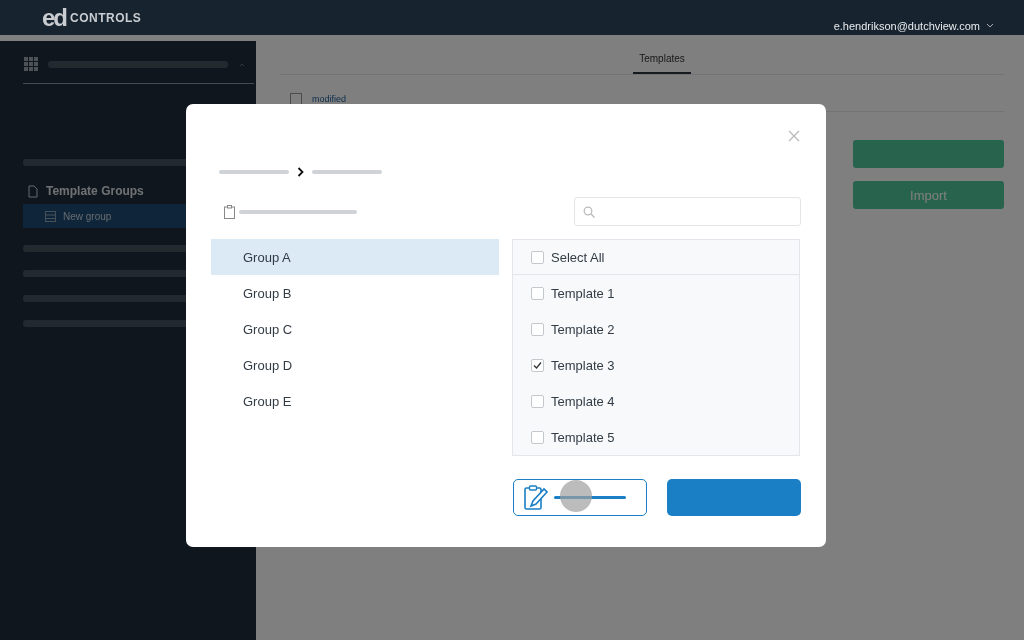 Image resolution: width=1024 pixels, height=640 pixels. What do you see at coordinates (583, 329) in the screenshot?
I see `template-label: Template 2` at bounding box center [583, 329].